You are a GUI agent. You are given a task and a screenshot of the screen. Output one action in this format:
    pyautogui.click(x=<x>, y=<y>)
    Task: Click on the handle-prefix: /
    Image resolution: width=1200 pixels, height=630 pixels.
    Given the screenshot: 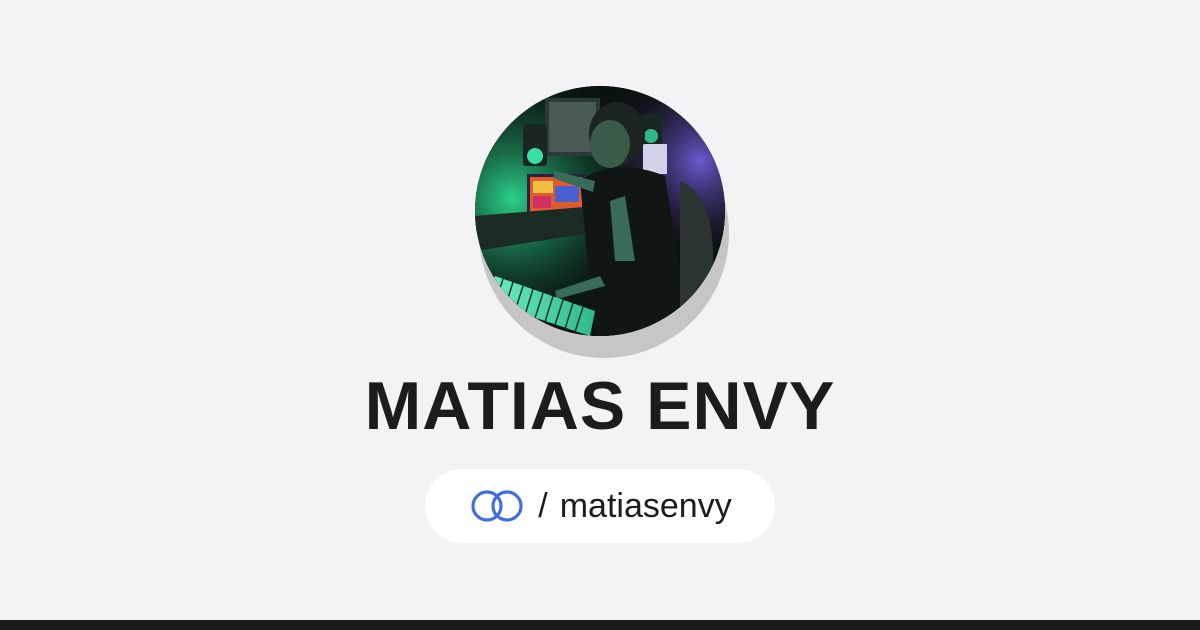 What is the action you would take?
    pyautogui.click(x=543, y=506)
    